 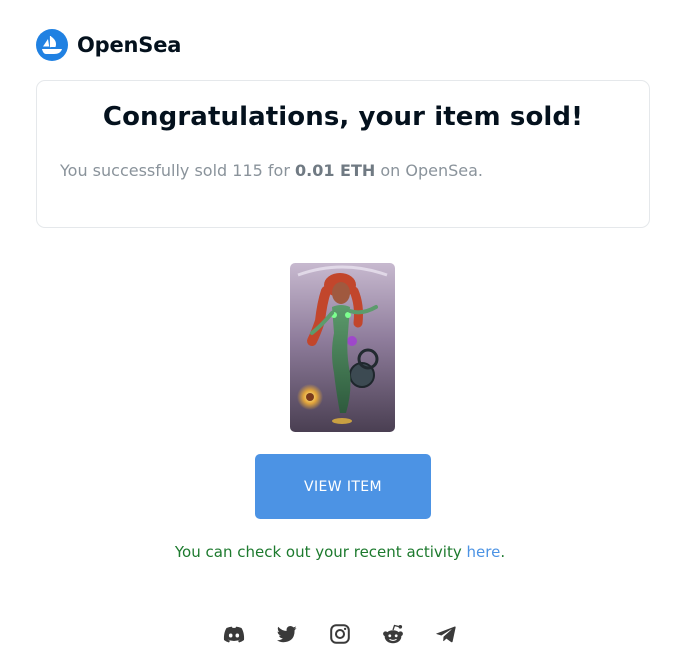 I want to click on instagram-icon, so click(x=340, y=634).